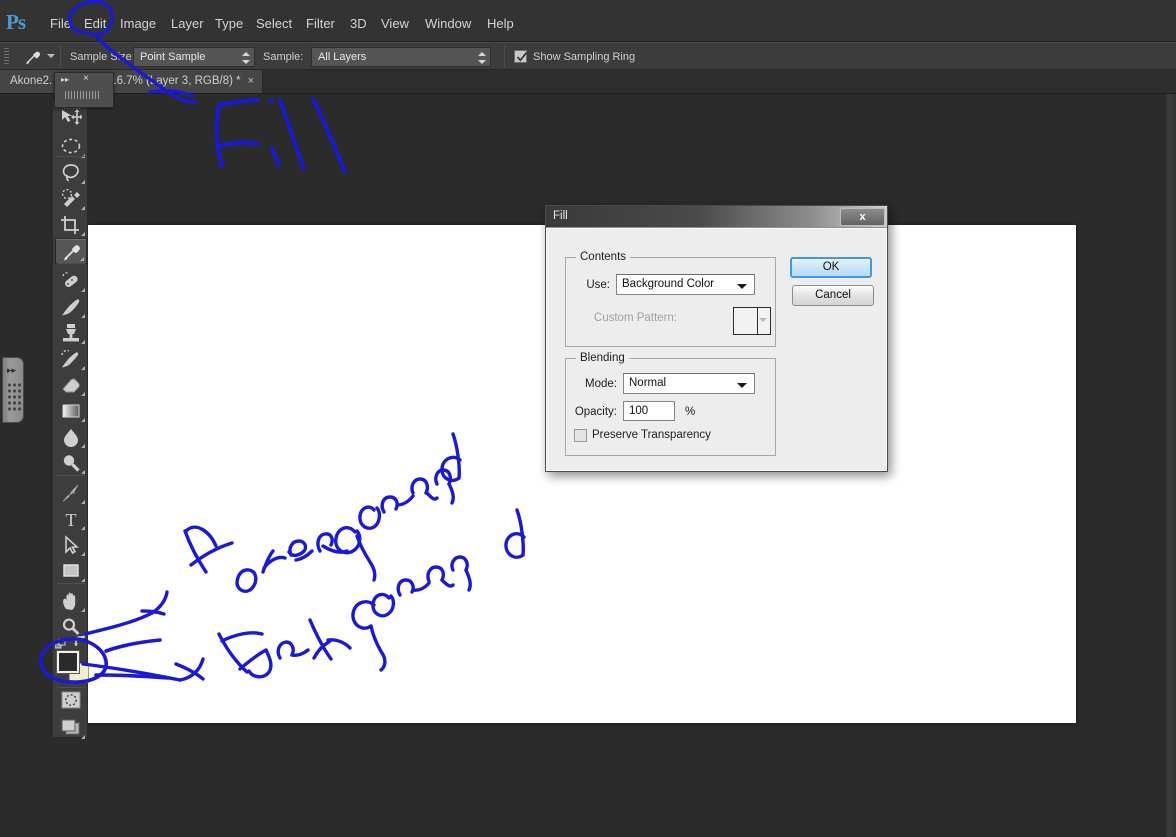 This screenshot has width=1176, height=837. I want to click on lasso-tool, so click(71, 173).